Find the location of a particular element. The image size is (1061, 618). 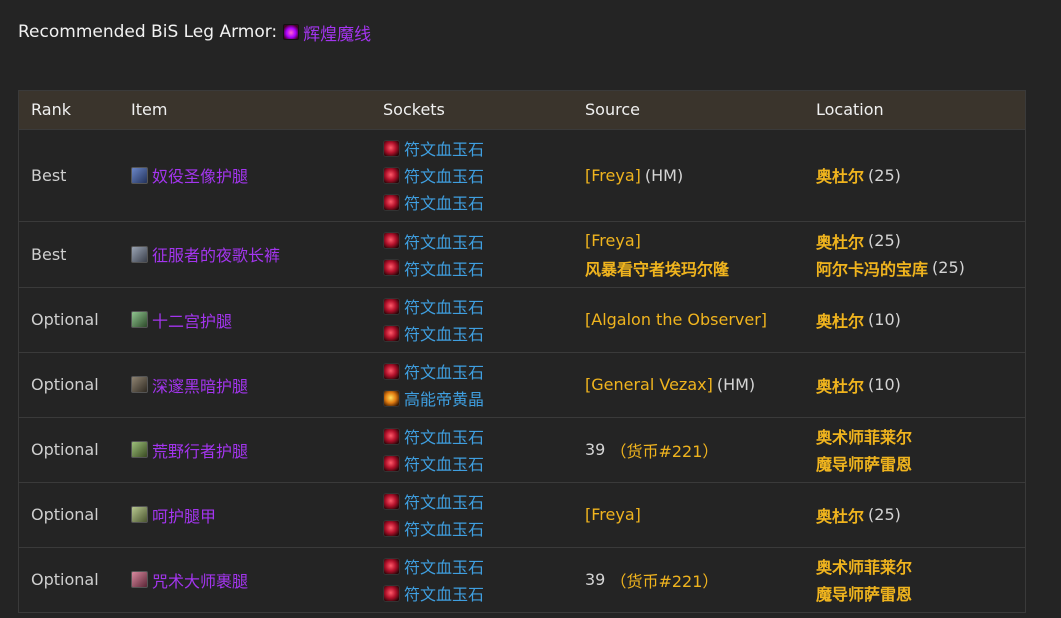

item-cell: 咒术大师裹腿 is located at coordinates (245, 579).